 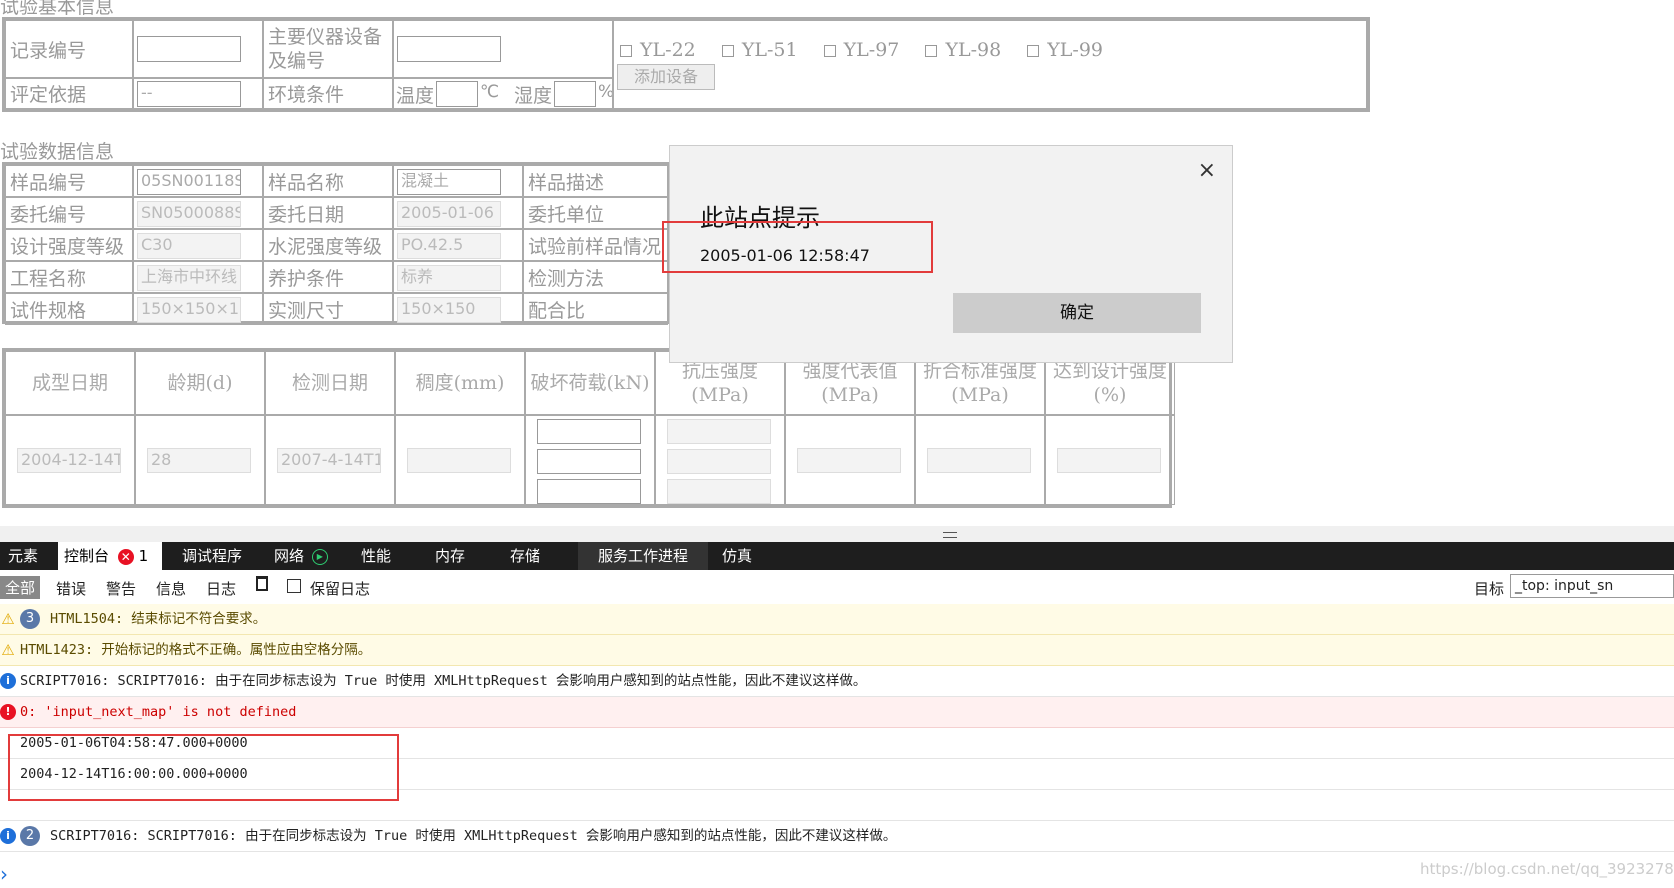 What do you see at coordinates (30, 836) in the screenshot?
I see `repeat-count-badge: 2` at bounding box center [30, 836].